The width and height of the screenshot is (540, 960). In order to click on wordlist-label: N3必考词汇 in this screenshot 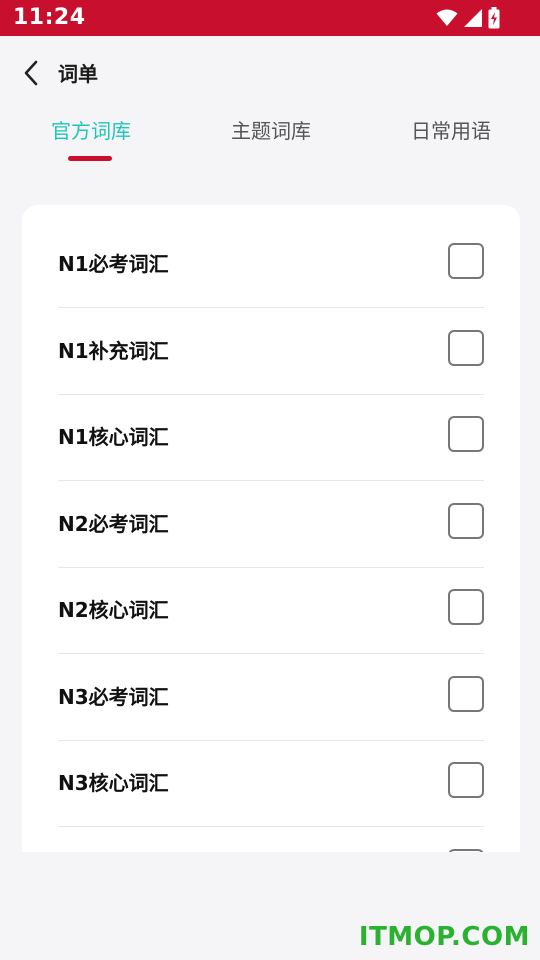, I will do `click(113, 697)`.